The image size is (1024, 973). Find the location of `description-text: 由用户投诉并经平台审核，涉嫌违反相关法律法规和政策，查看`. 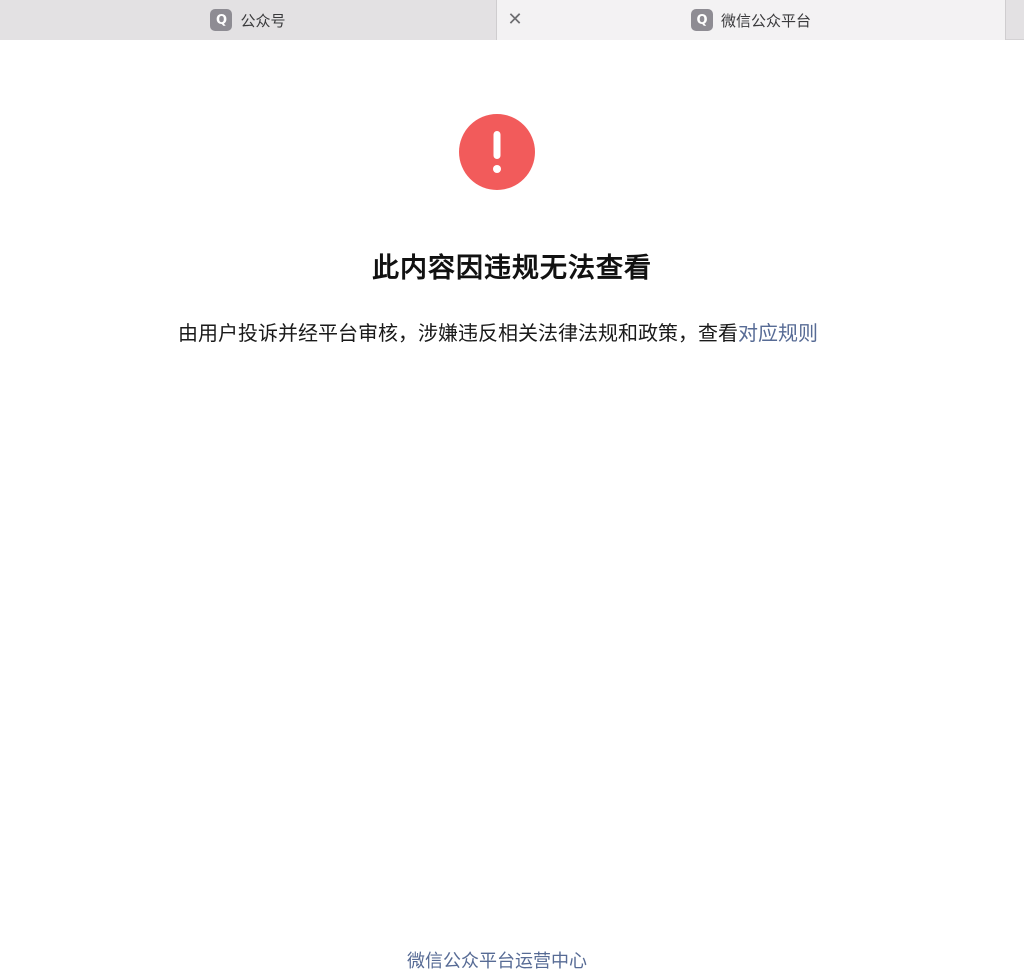

description-text: 由用户投诉并经平台审核，涉嫌违反相关法律法规和政策，查看 is located at coordinates (458, 333).